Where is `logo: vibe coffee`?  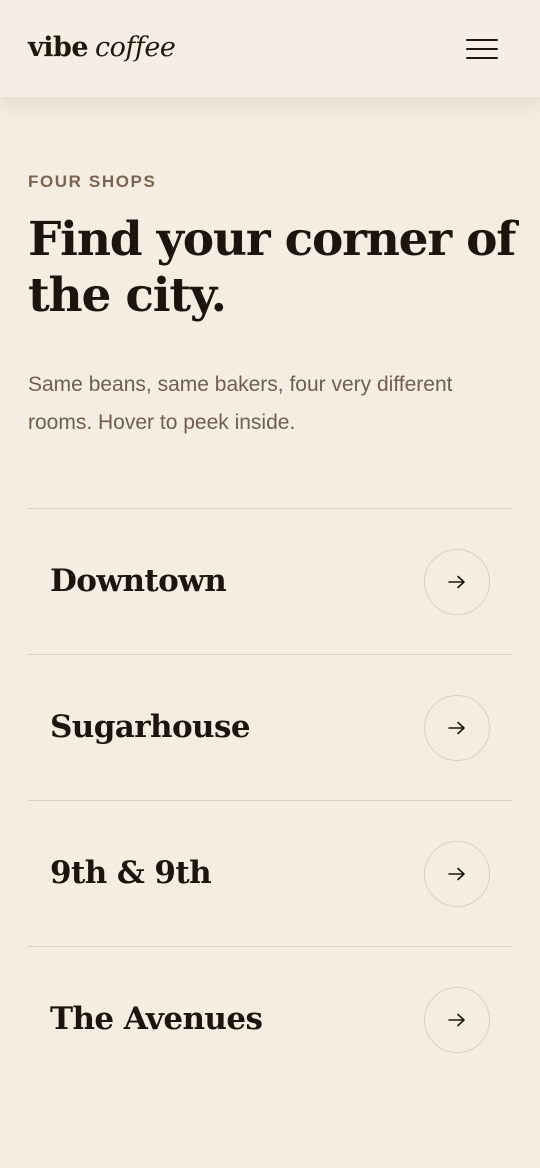
logo: vibe coffee is located at coordinates (102, 48).